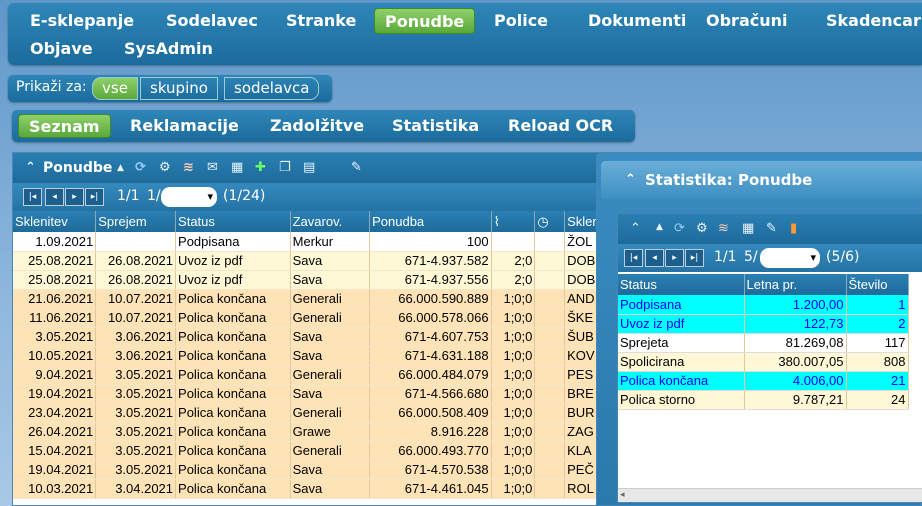 Image resolution: width=922 pixels, height=506 pixels. Describe the element at coordinates (763, 343) in the screenshot. I see `table-row: Sprejeta 81.269,08 117` at that location.